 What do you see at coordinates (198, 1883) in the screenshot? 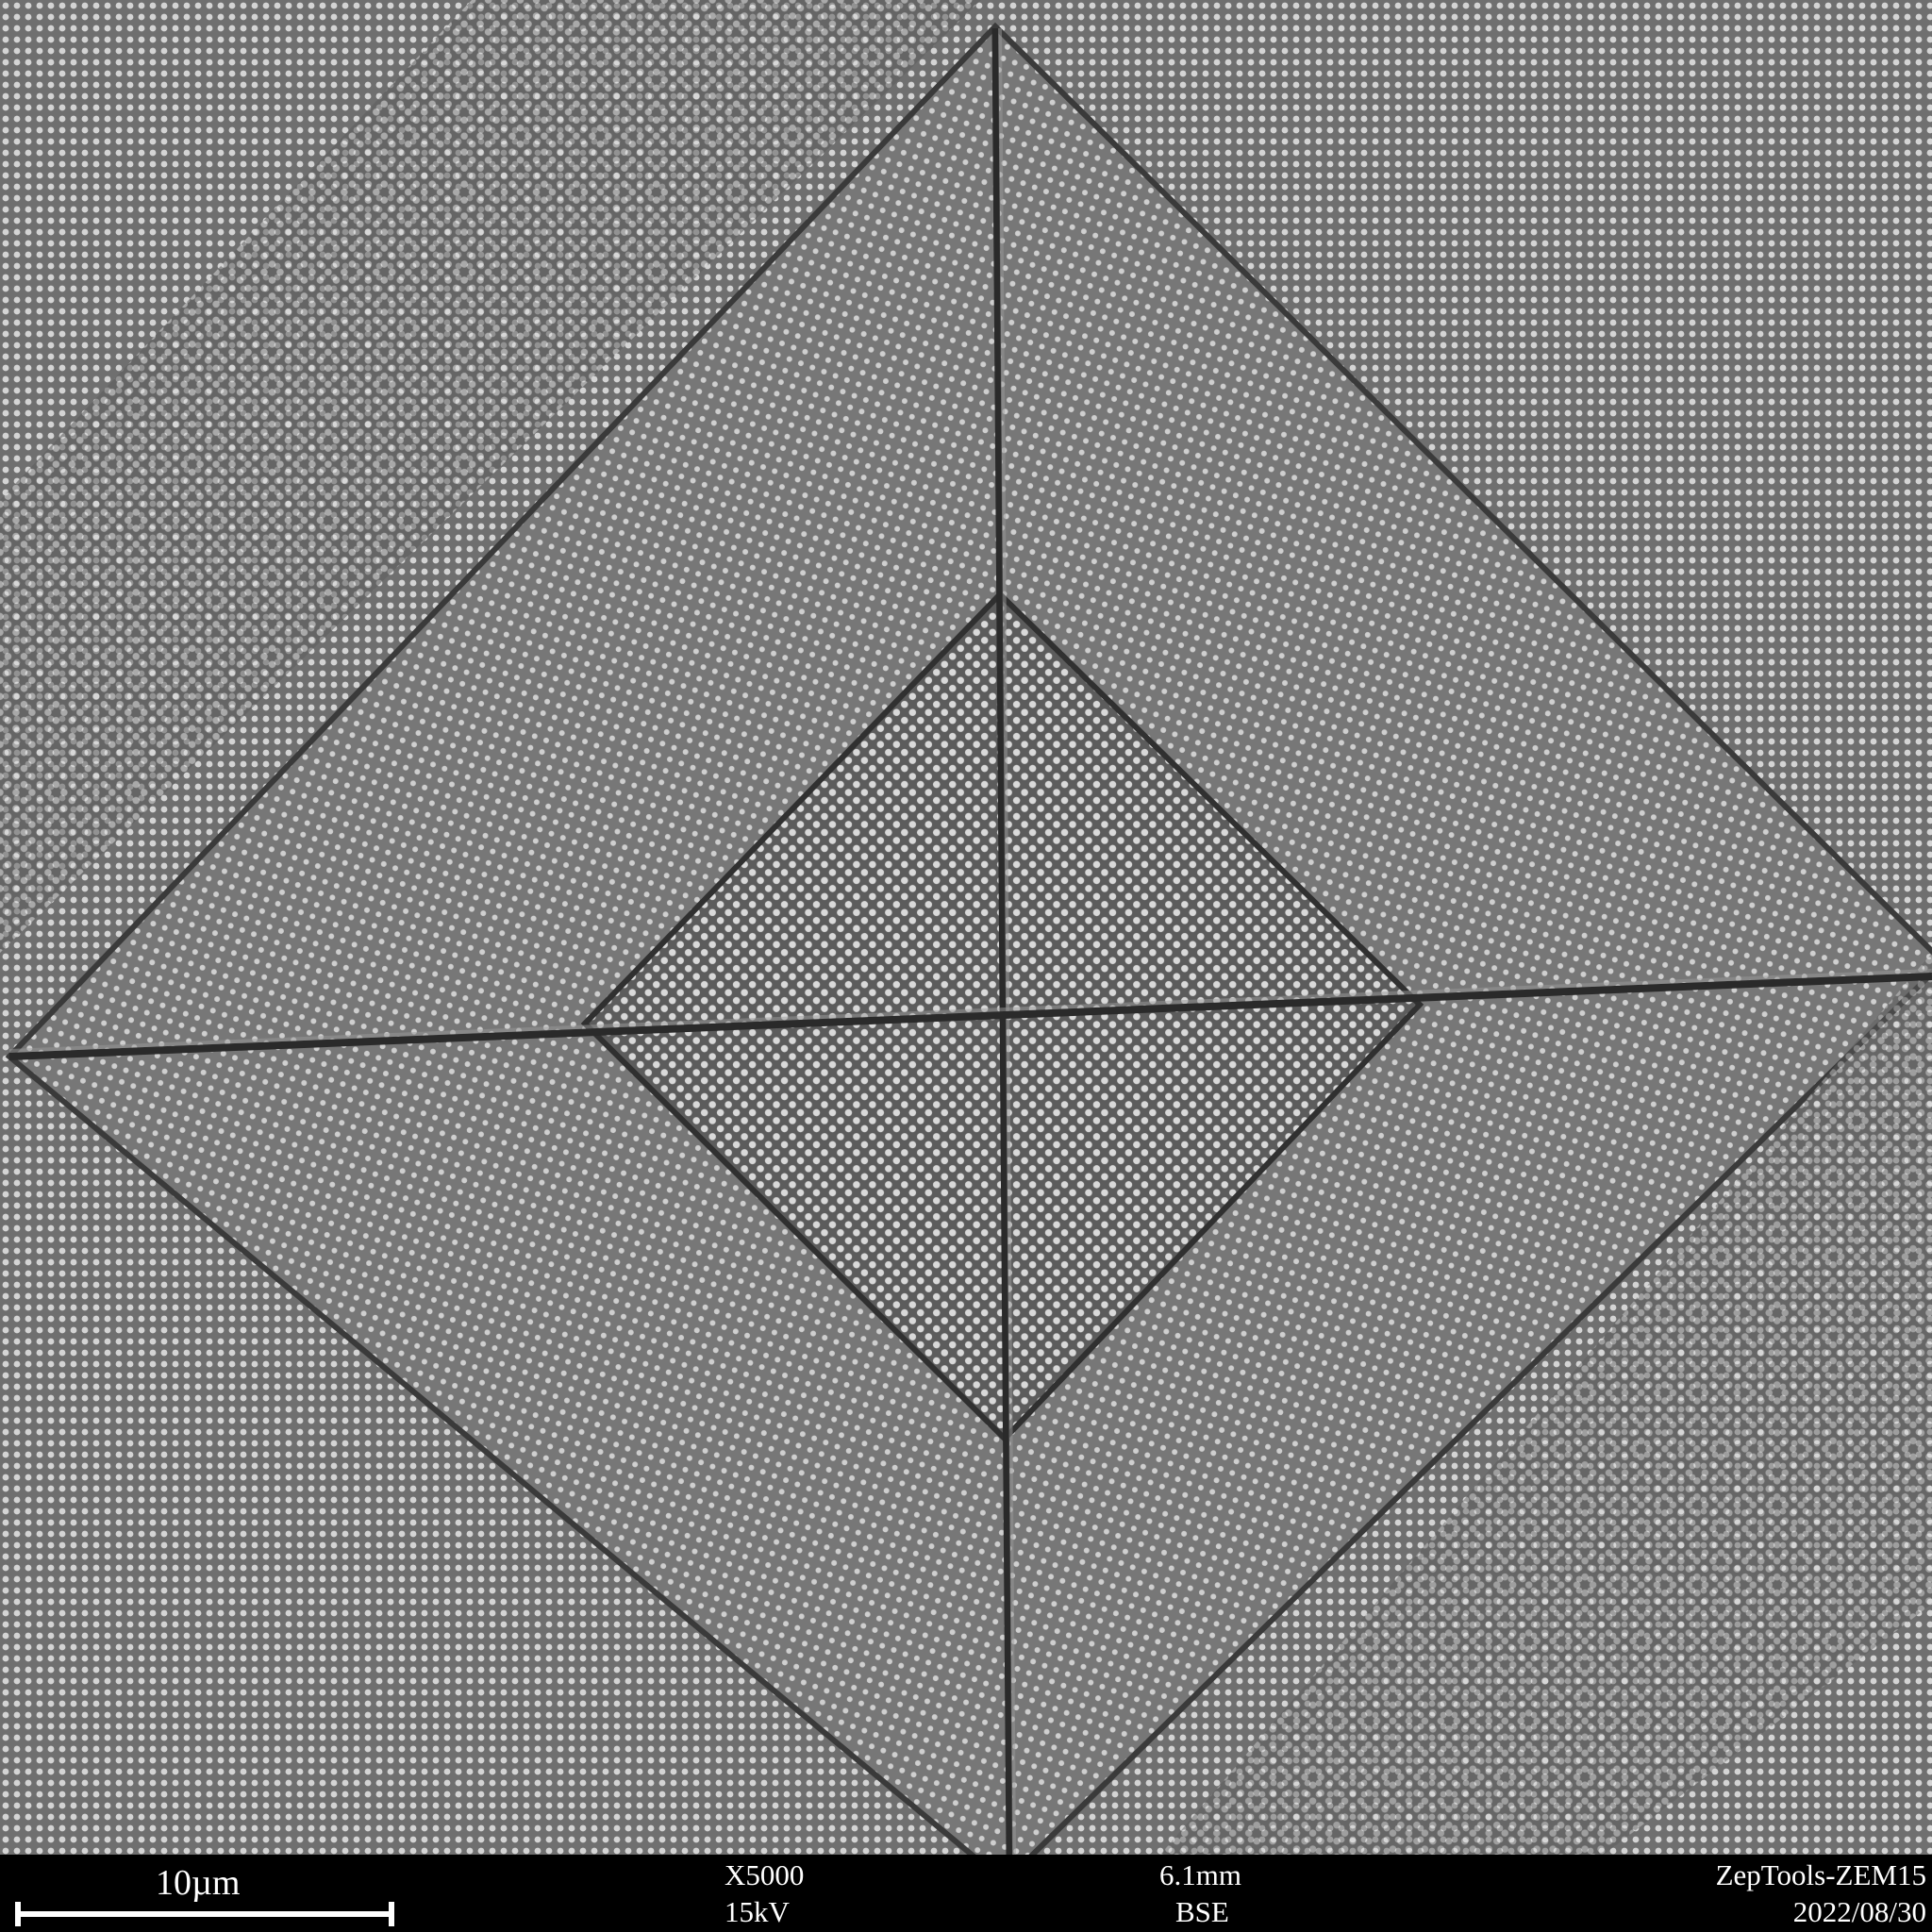
I see `scale-bar-label: 10µm` at bounding box center [198, 1883].